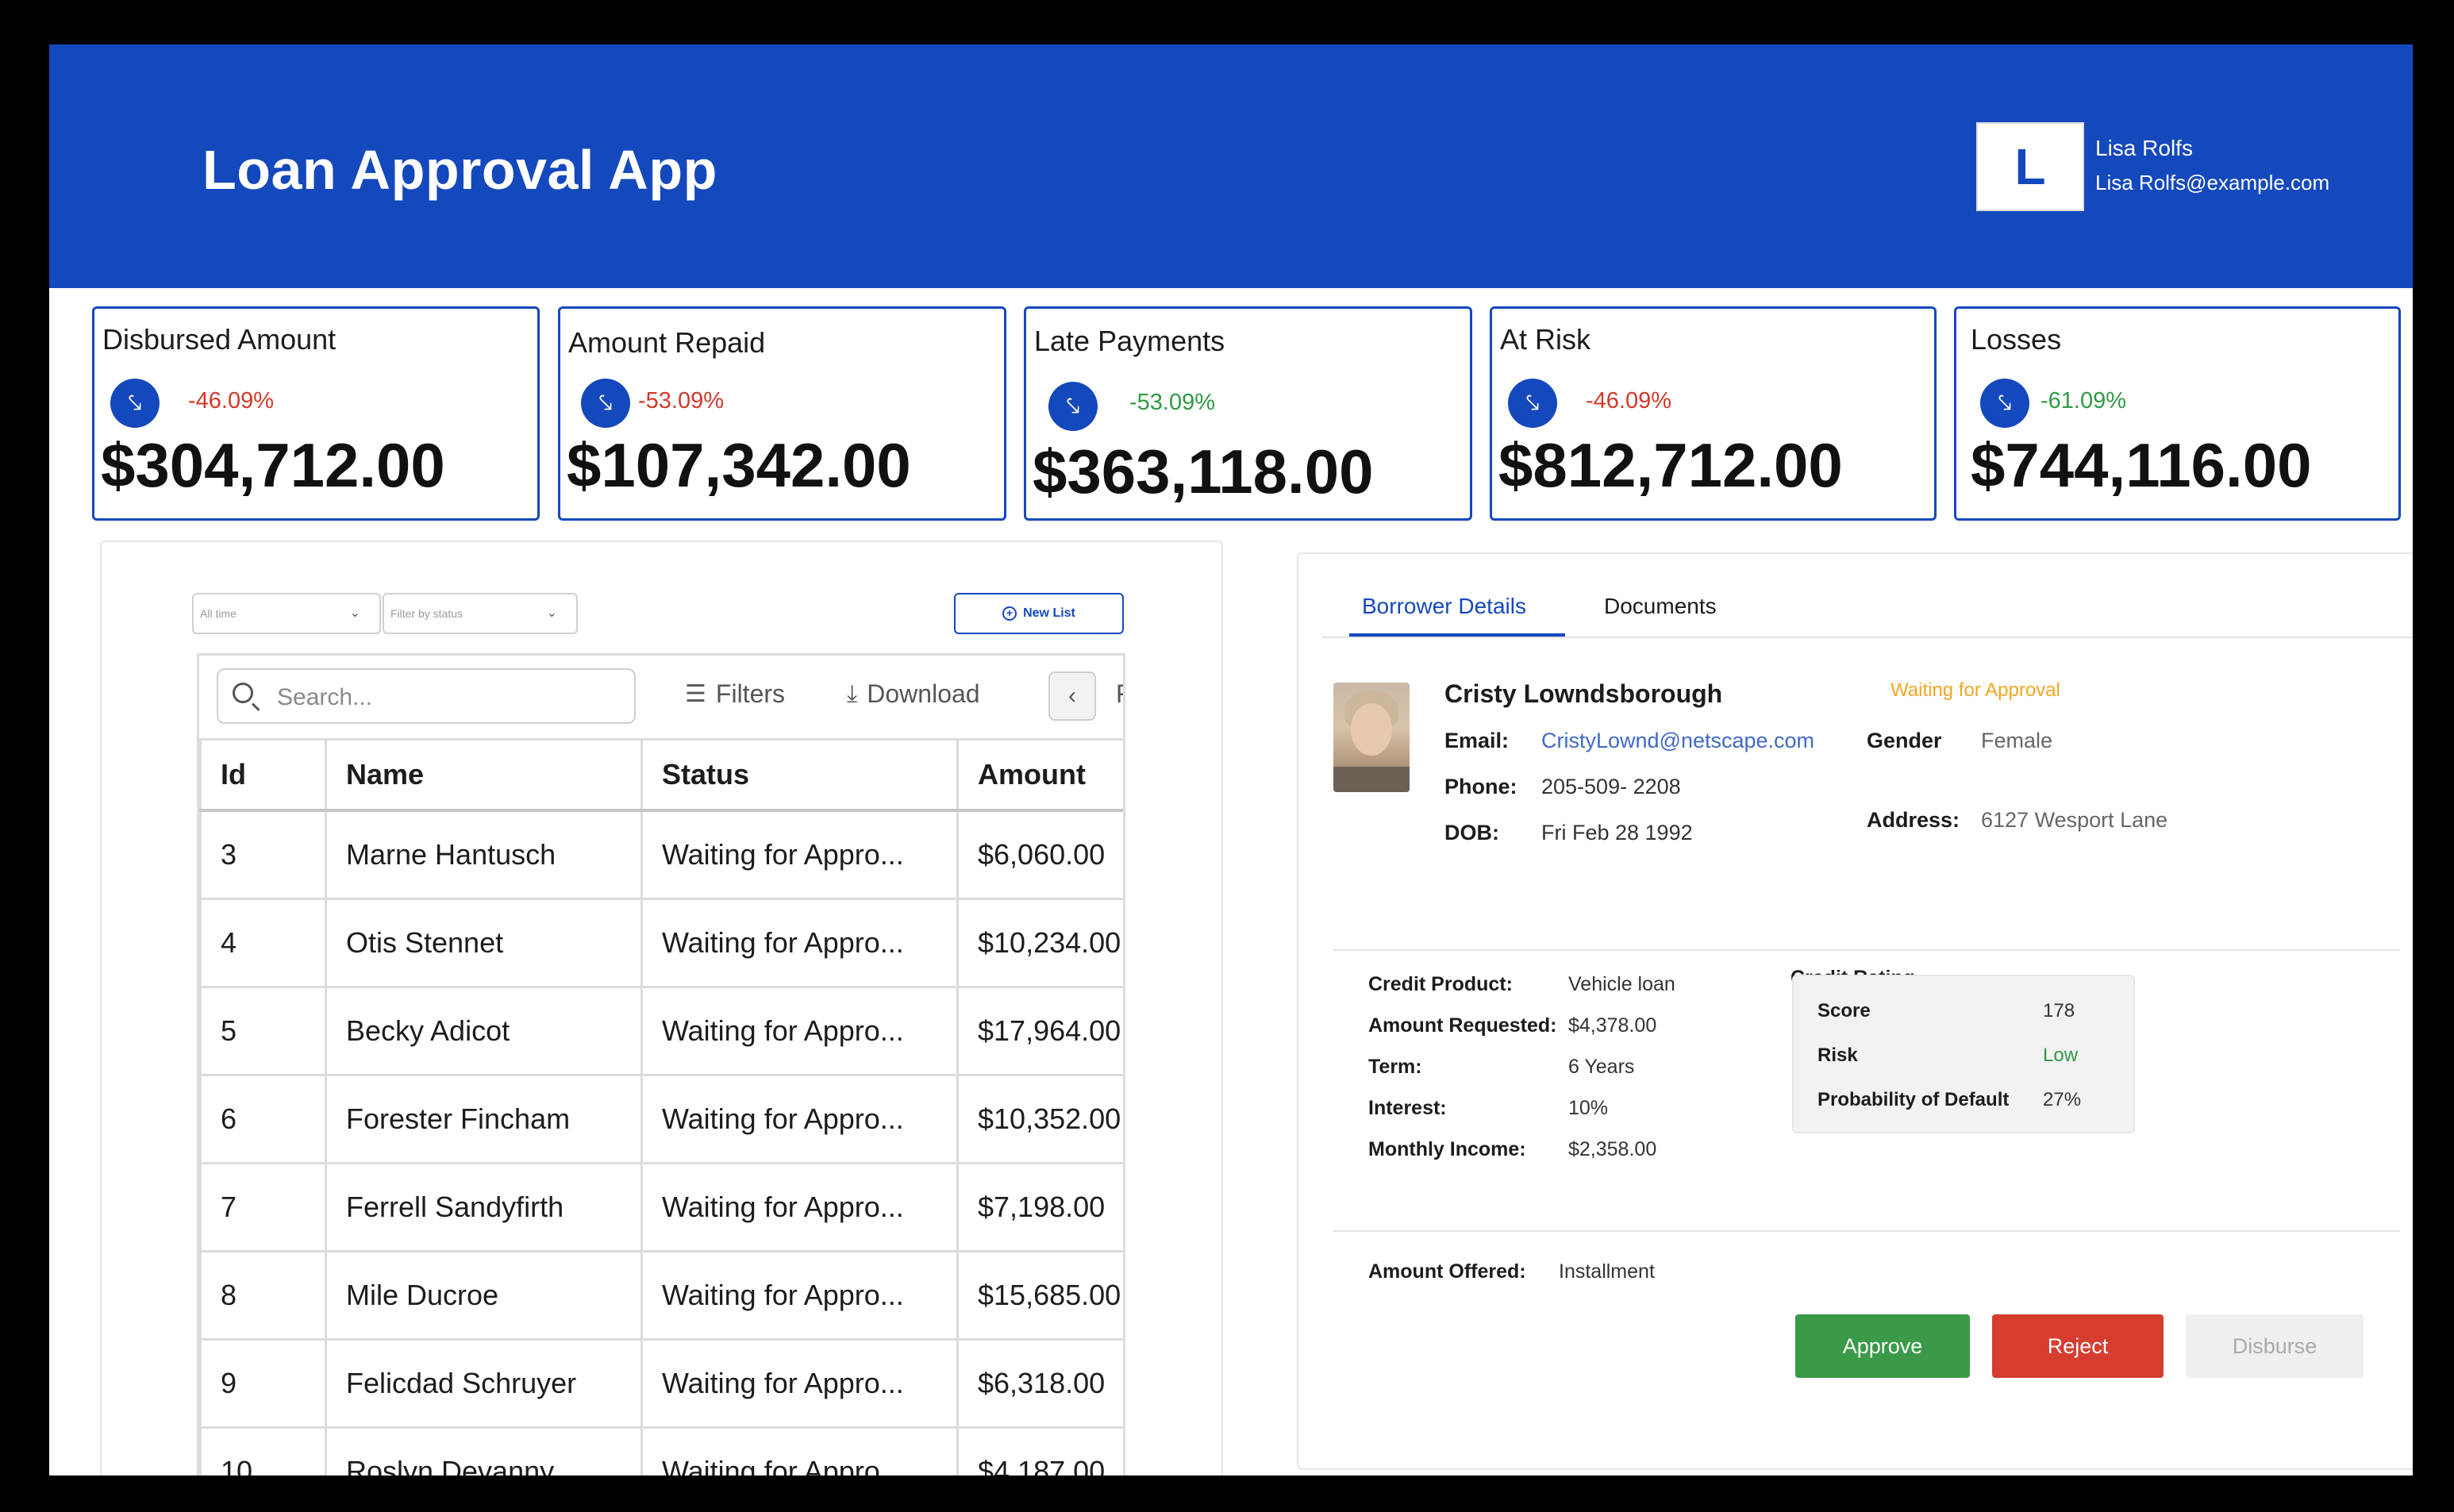 The height and width of the screenshot is (1512, 2454). I want to click on interest-value: 10%, so click(1588, 1108).